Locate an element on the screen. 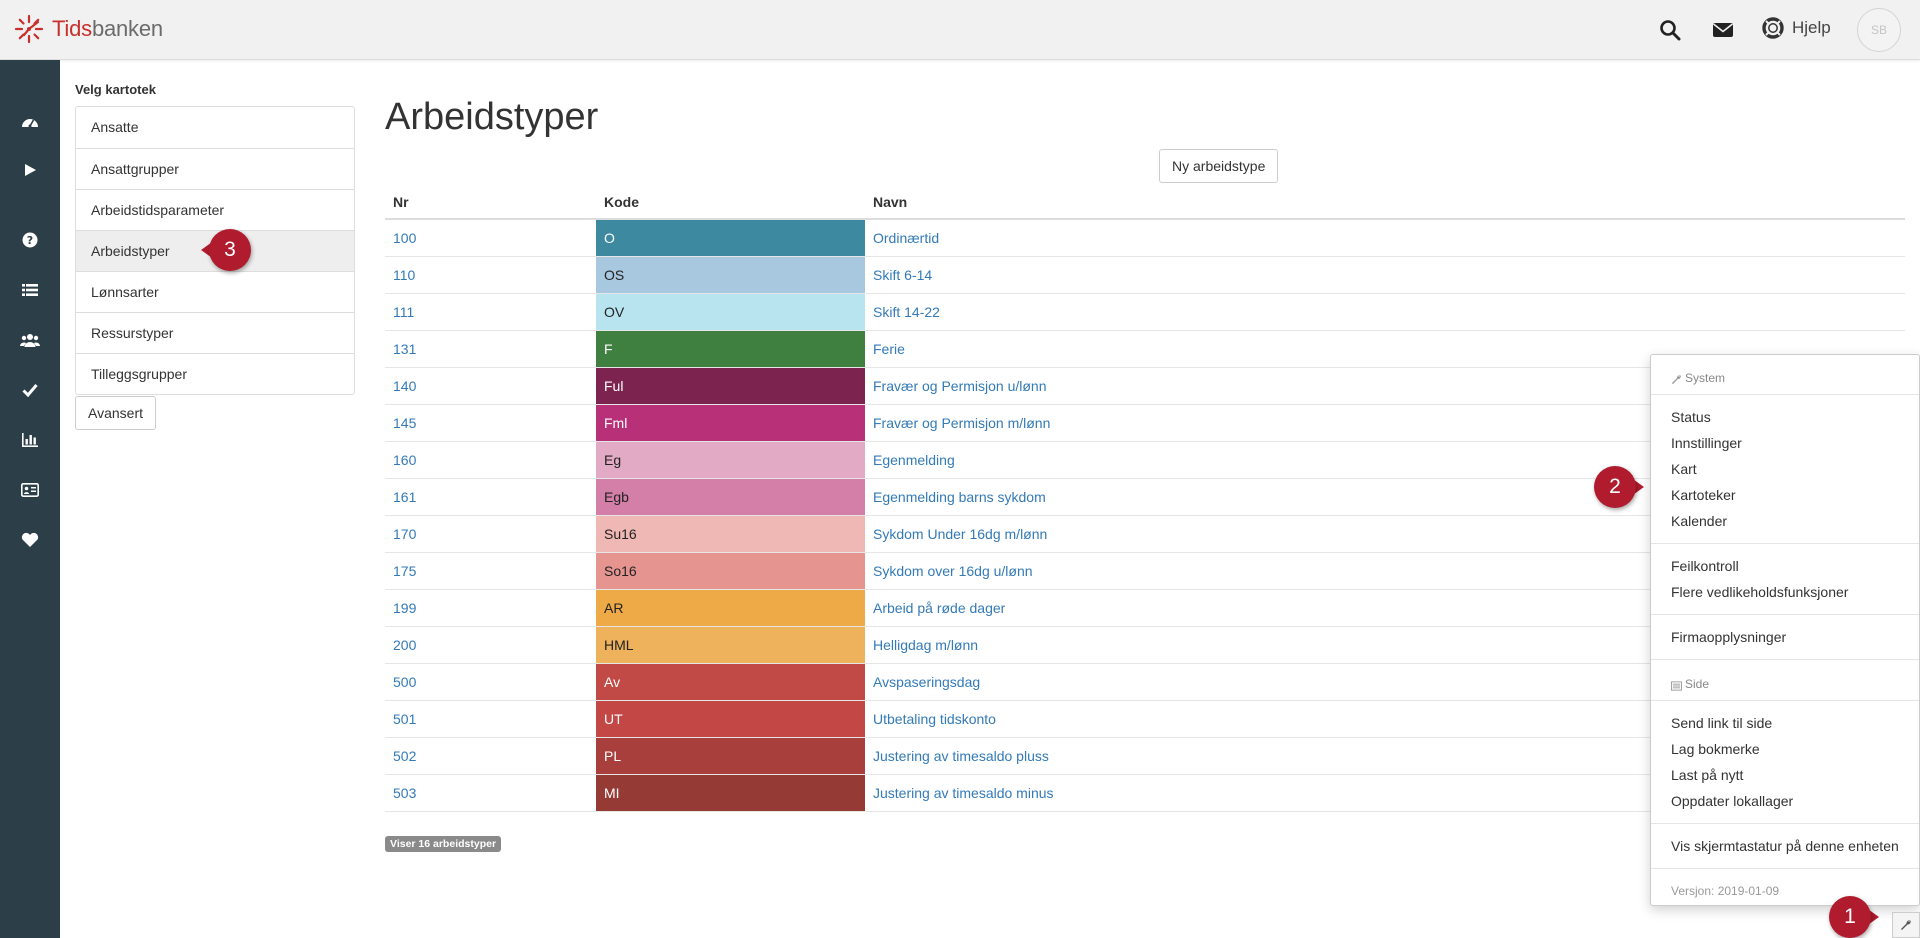 The height and width of the screenshot is (938, 1920). row-nr-link: 199 is located at coordinates (490, 608).